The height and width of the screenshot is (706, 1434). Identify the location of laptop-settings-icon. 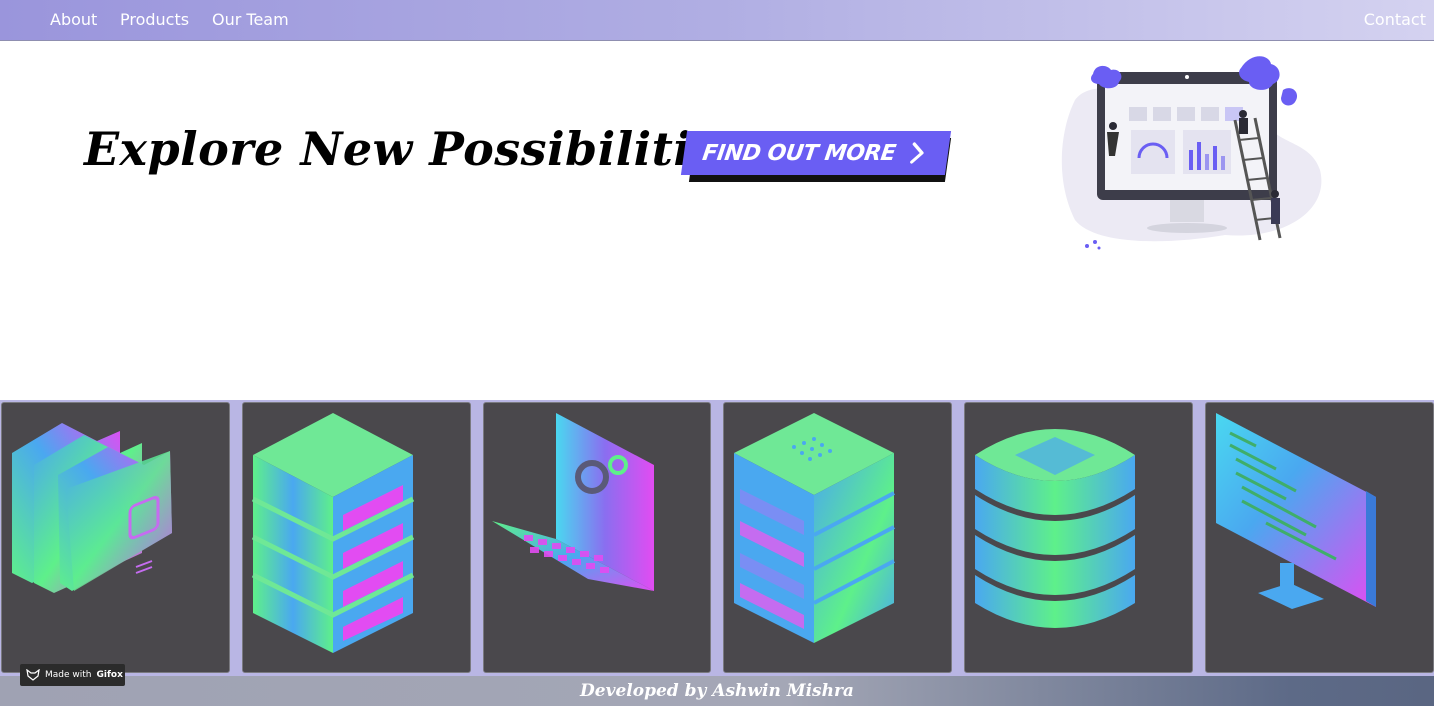
(573, 502).